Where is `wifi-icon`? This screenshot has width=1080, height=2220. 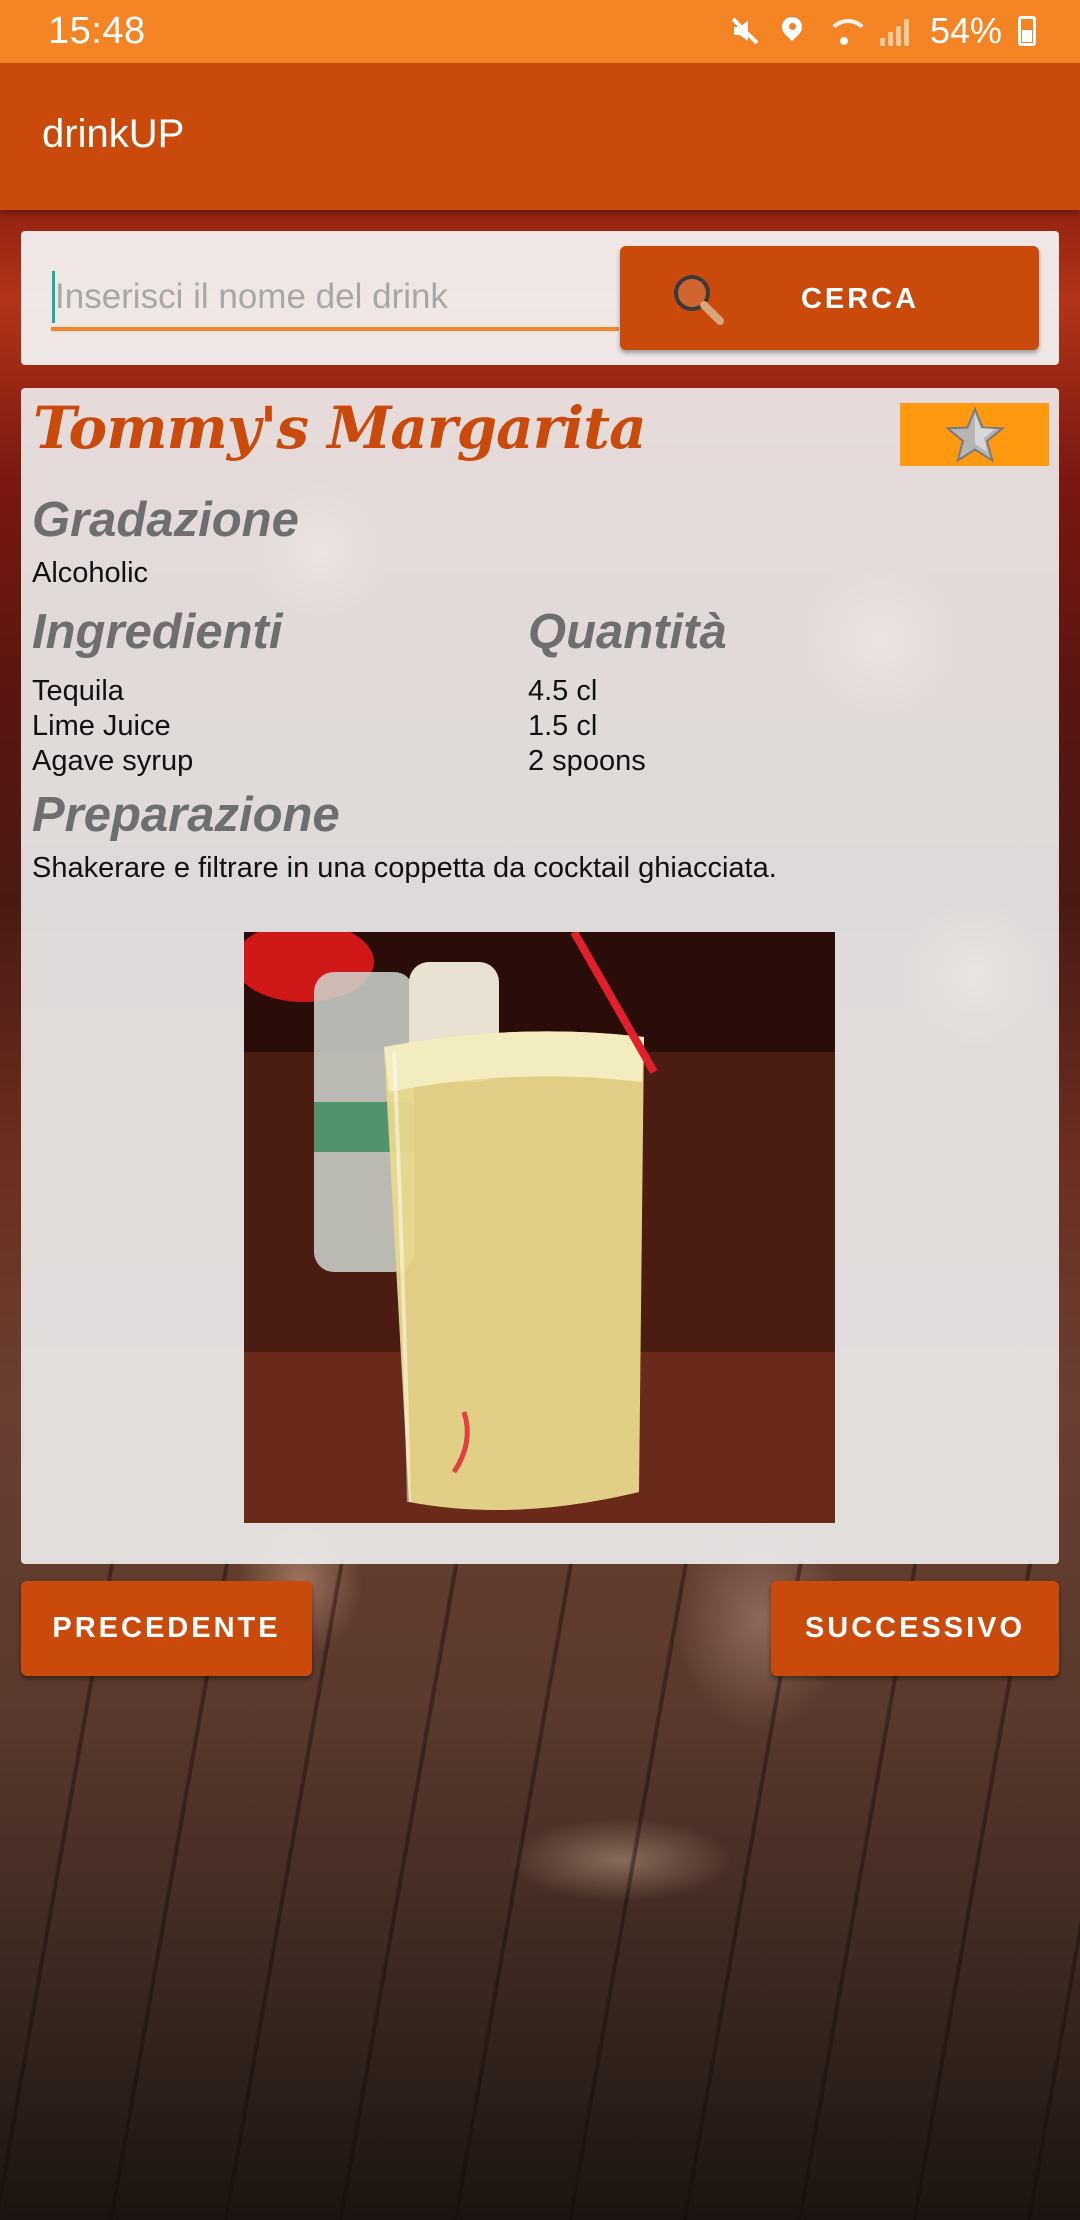 wifi-icon is located at coordinates (847, 31).